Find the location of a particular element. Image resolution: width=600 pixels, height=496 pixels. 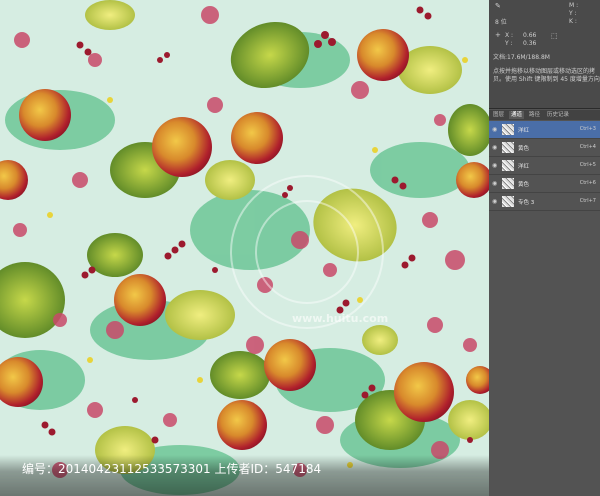

channel-name: 专色 3 is located at coordinates (526, 203).